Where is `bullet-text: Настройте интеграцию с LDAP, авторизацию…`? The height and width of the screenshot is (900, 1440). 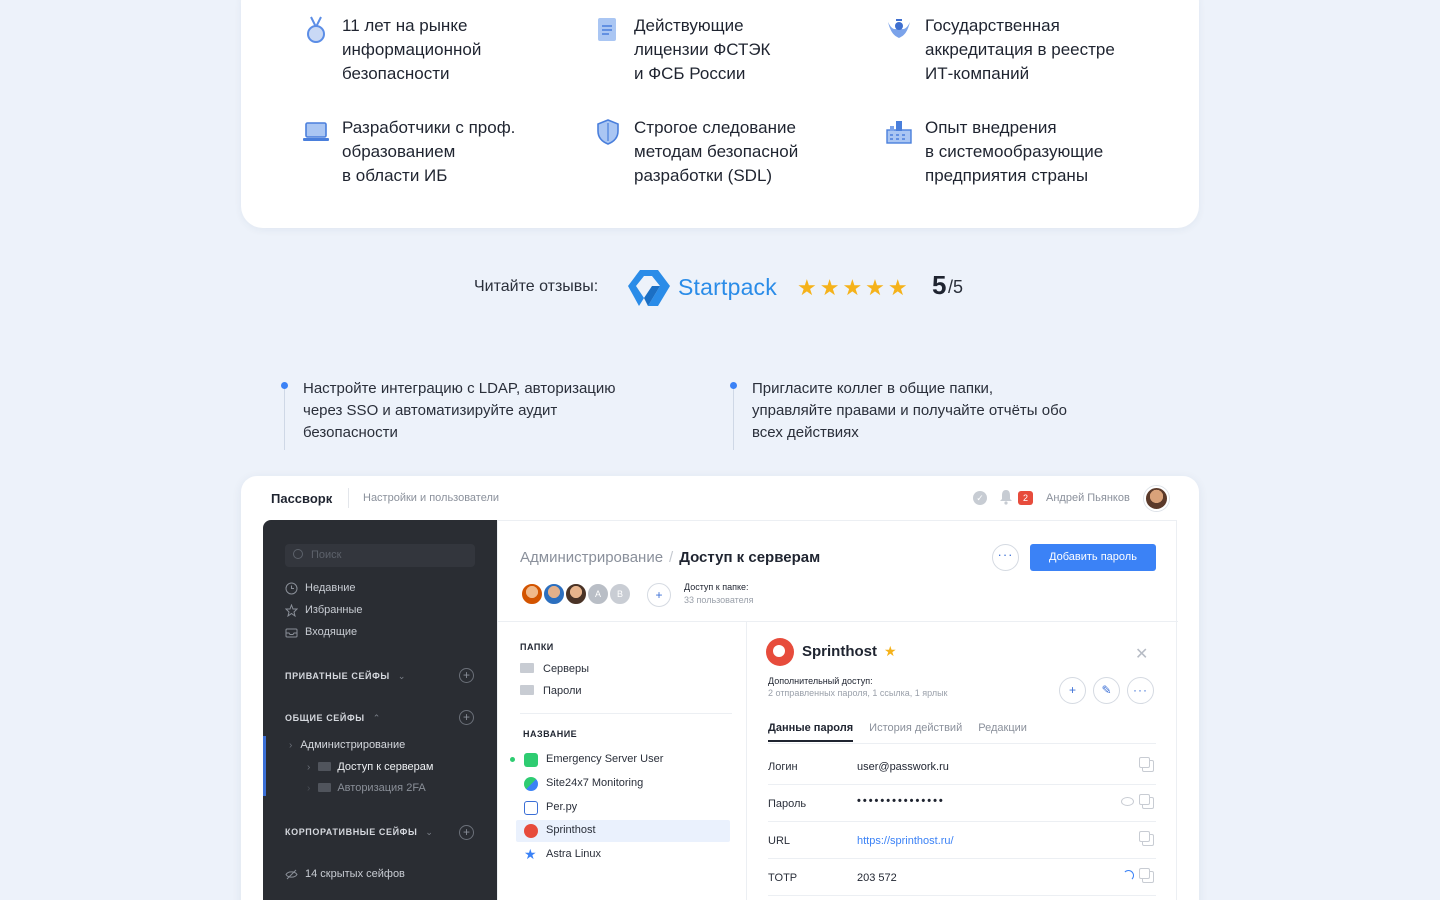 bullet-text: Настройте интеграцию с LDAP, авторизацию… is located at coordinates (459, 410).